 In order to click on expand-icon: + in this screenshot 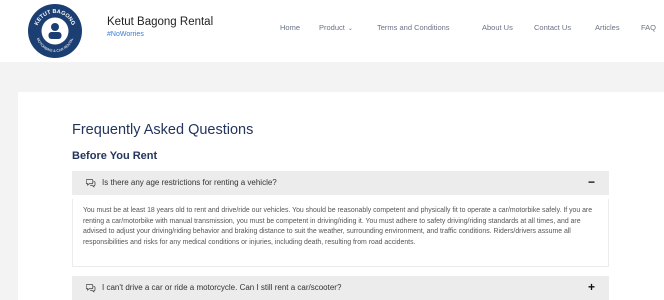, I will do `click(591, 287)`.